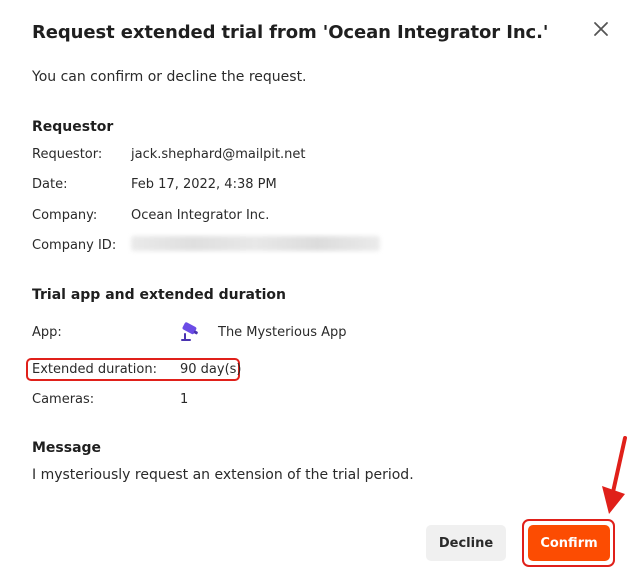 The width and height of the screenshot is (638, 577). Describe the element at coordinates (74, 245) in the screenshot. I see `company-id-label: Company ID:` at that location.